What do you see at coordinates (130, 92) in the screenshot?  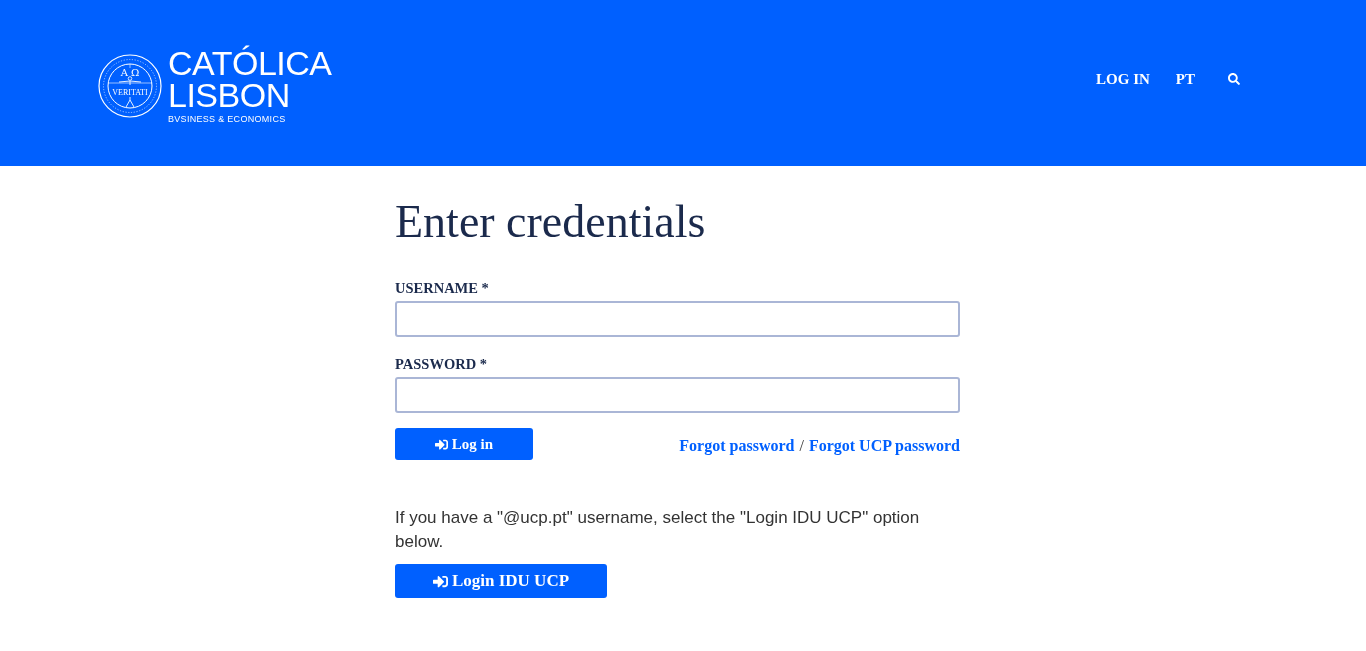 I see `seal-motto: VERITATI` at bounding box center [130, 92].